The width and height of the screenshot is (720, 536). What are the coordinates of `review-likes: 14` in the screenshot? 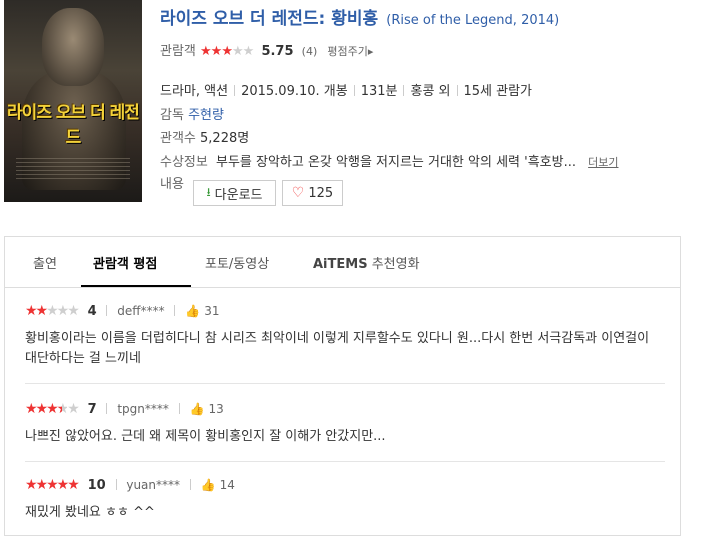 It's located at (227, 485).